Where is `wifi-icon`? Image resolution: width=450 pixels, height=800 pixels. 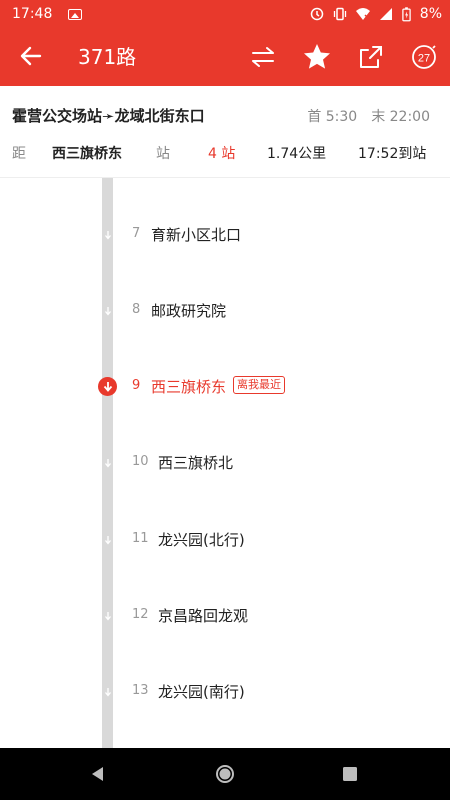
wifi-icon is located at coordinates (362, 14).